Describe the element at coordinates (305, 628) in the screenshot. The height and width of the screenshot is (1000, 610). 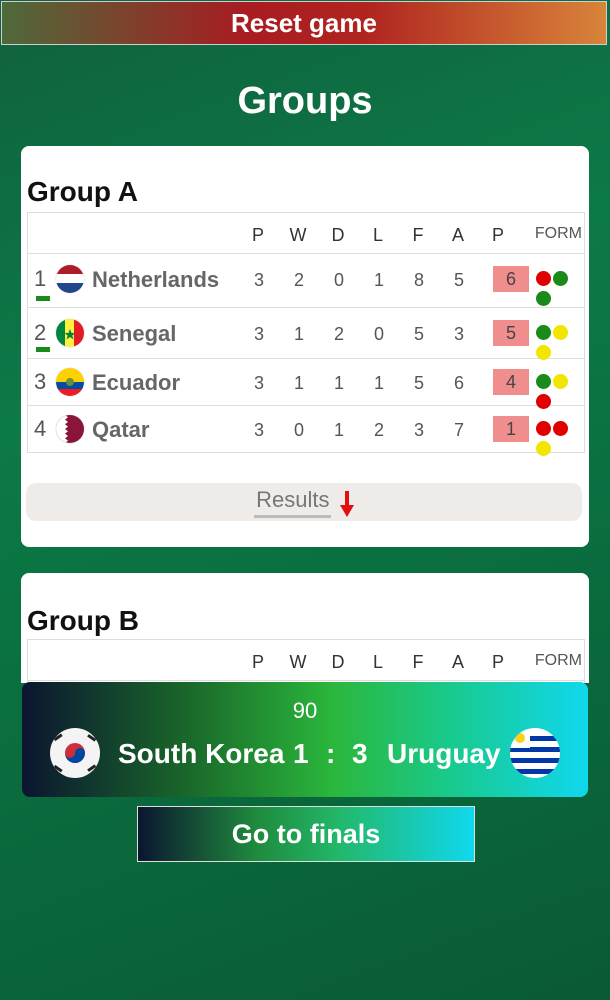
I see `group-b-card: Group B P W D L F A P FORM` at that location.